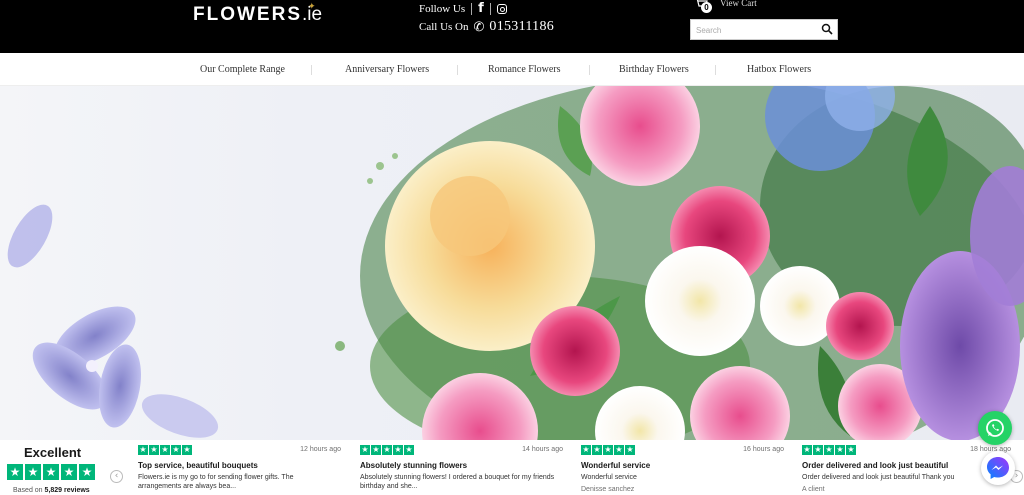 This screenshot has width=1024, height=495. What do you see at coordinates (654, 69) in the screenshot?
I see `nav-item-birthday: Birthday Flowers` at bounding box center [654, 69].